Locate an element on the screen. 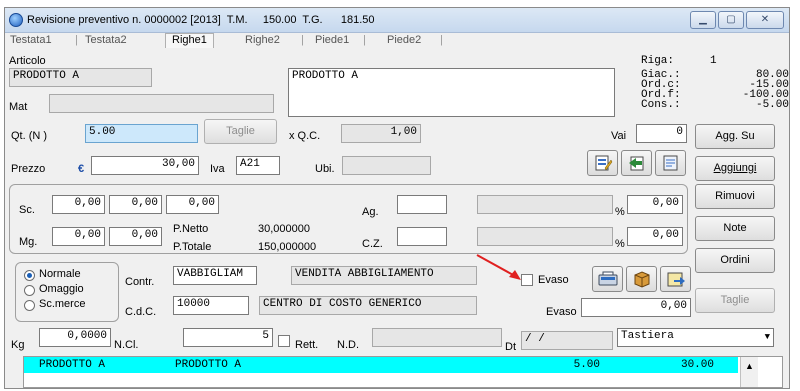 The image size is (800, 391). rett-checkbox is located at coordinates (284, 341).